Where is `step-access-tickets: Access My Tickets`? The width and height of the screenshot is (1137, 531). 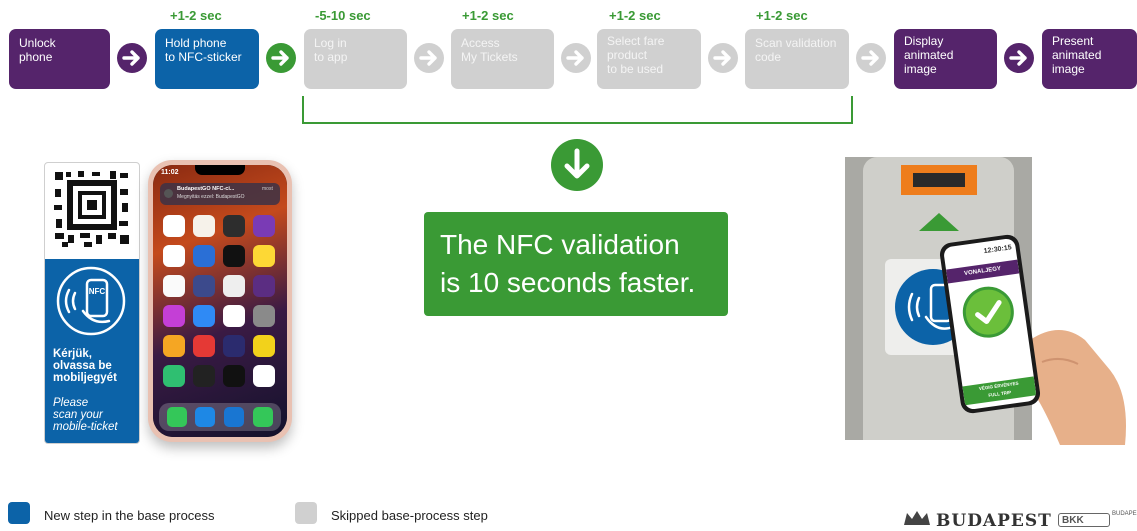
step-access-tickets: Access My Tickets is located at coordinates (502, 59).